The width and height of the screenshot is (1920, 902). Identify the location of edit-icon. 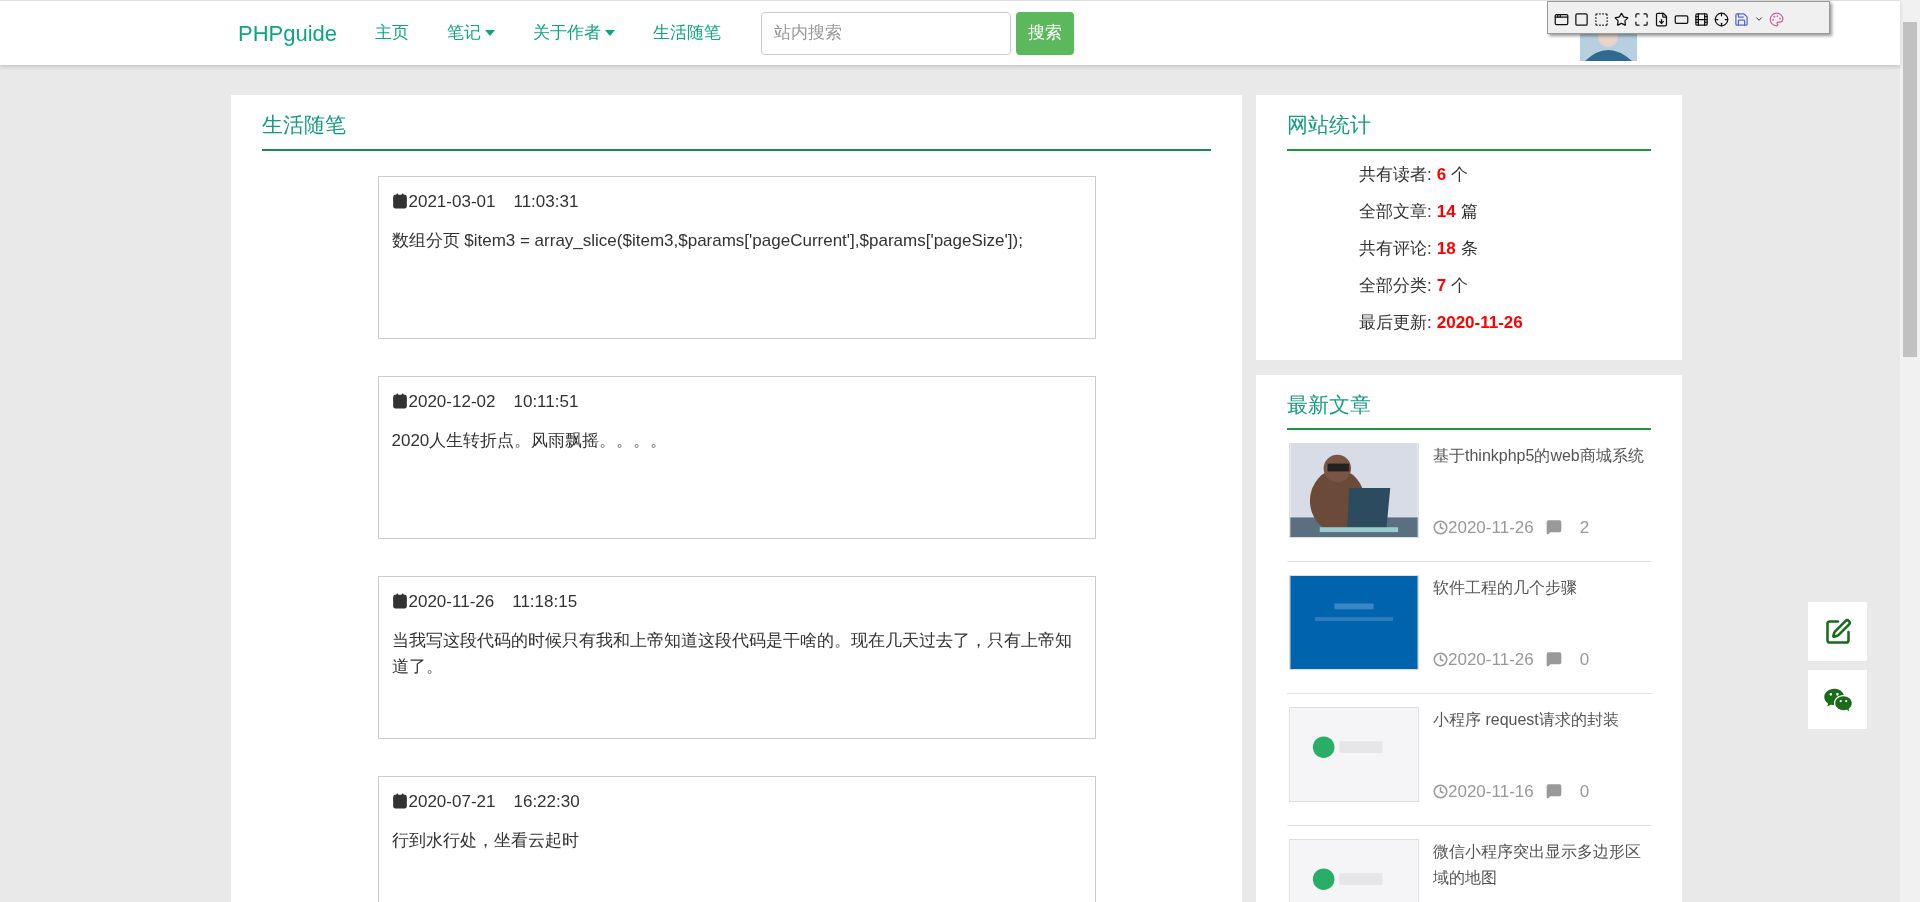
(1837, 631).